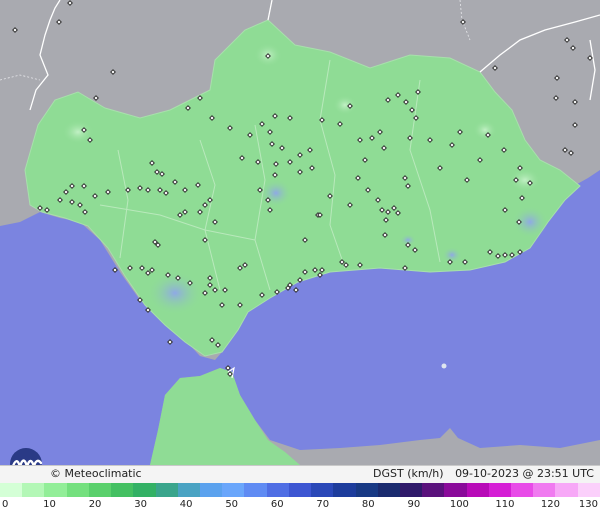 The image size is (600, 517). What do you see at coordinates (277, 504) in the screenshot?
I see `color-scale-tick: 60` at bounding box center [277, 504].